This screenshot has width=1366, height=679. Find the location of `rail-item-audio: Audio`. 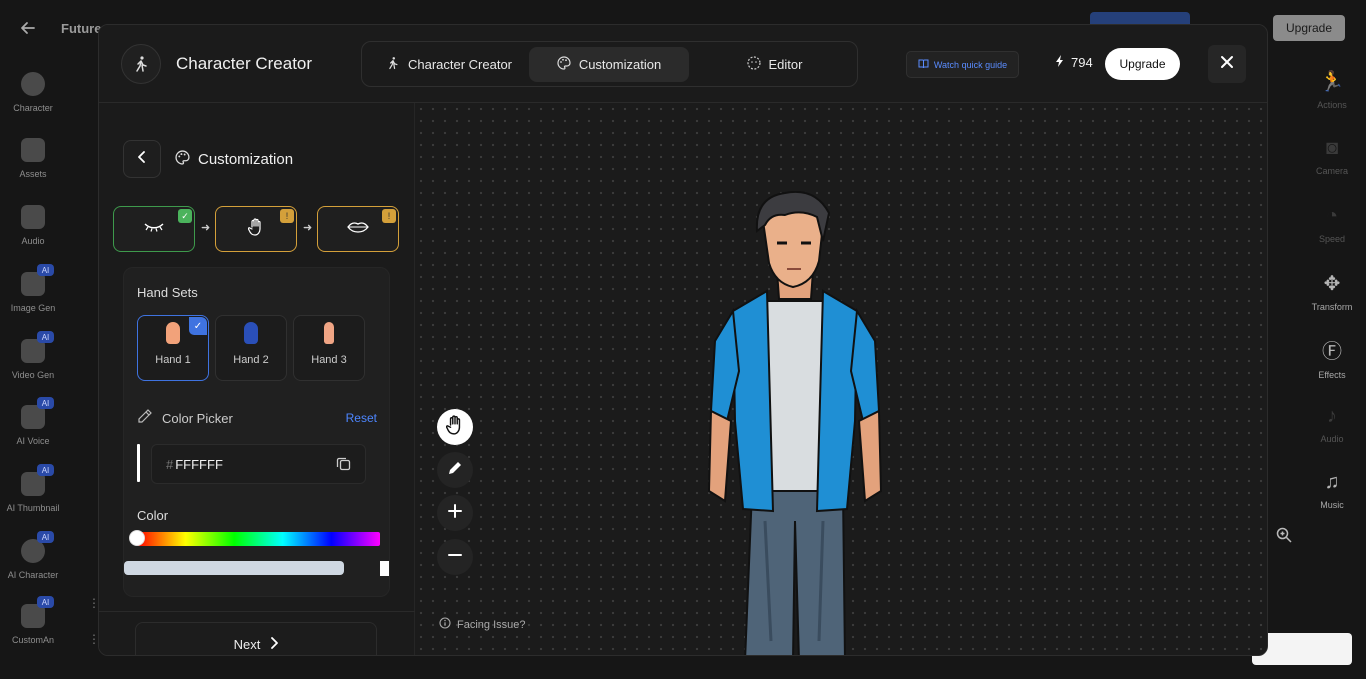

rail-item-audio: Audio is located at coordinates (33, 225).